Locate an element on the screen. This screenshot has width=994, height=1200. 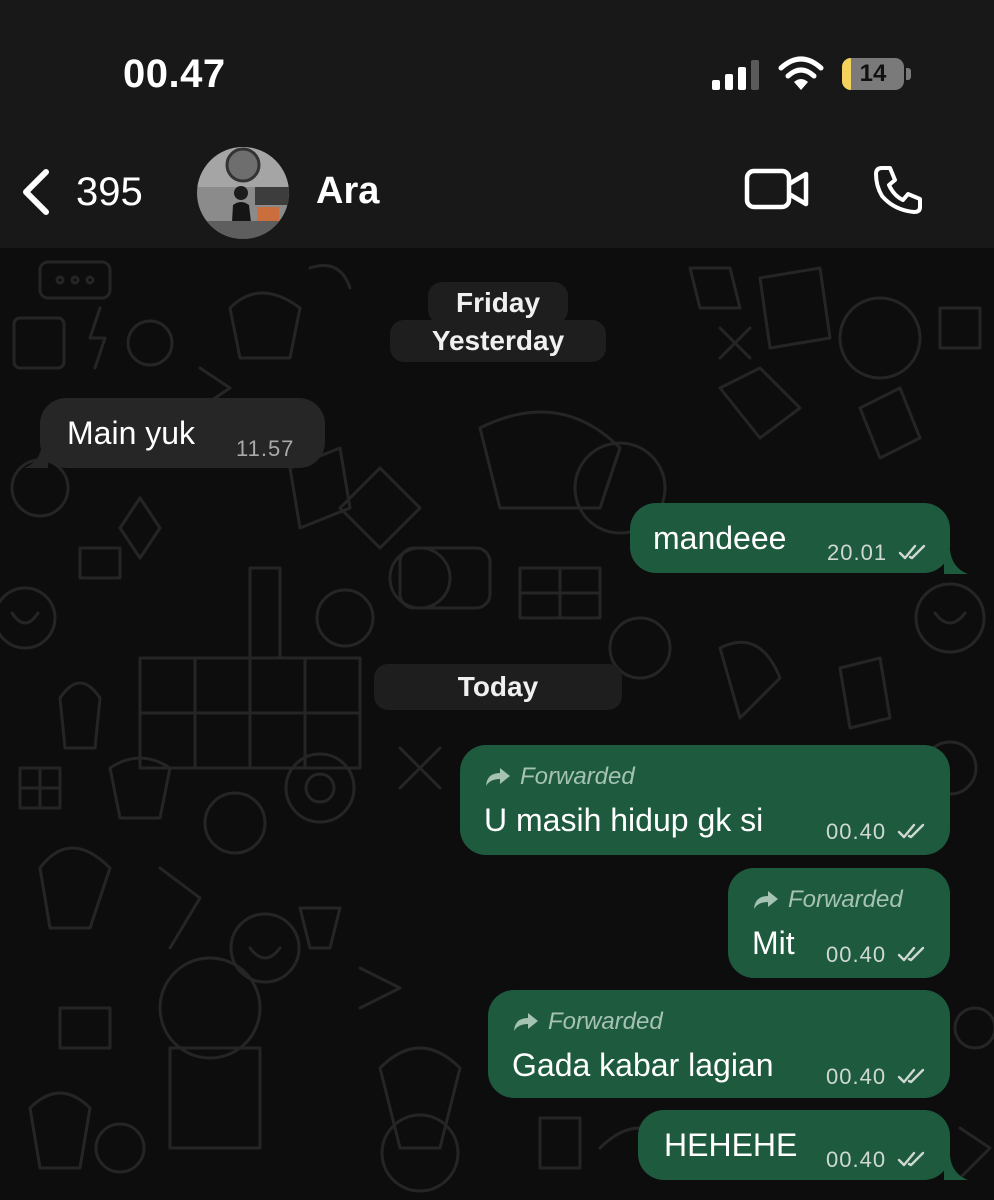
battery-icon: 14 is located at coordinates (877, 75).